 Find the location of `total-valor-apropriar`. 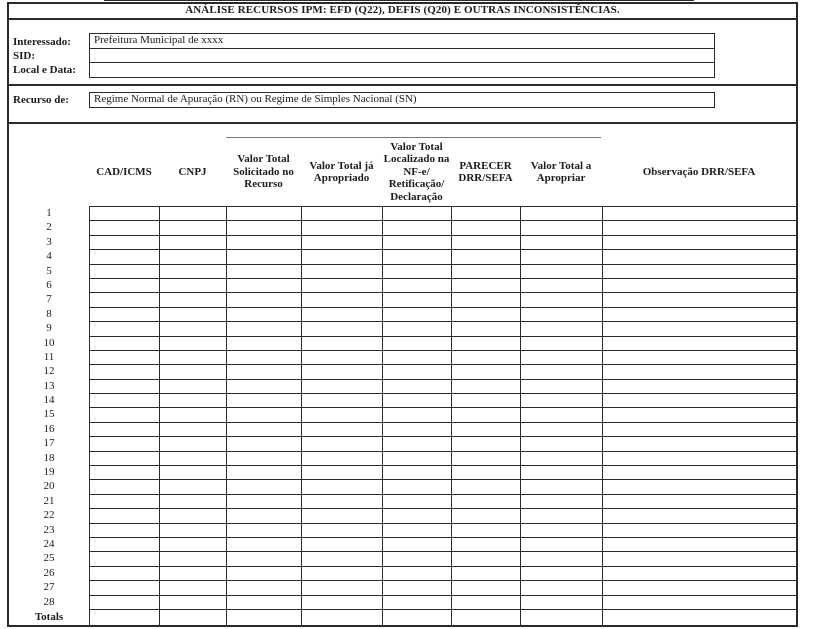

total-valor-apropriar is located at coordinates (561, 617).